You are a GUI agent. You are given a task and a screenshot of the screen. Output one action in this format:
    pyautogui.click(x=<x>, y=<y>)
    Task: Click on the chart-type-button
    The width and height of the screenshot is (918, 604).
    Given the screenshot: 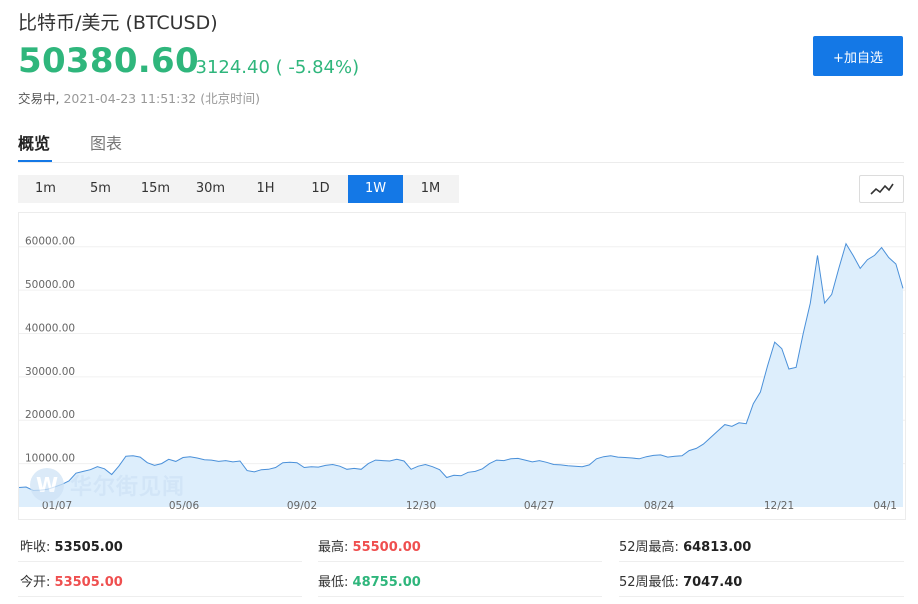 What is the action you would take?
    pyautogui.click(x=881, y=189)
    